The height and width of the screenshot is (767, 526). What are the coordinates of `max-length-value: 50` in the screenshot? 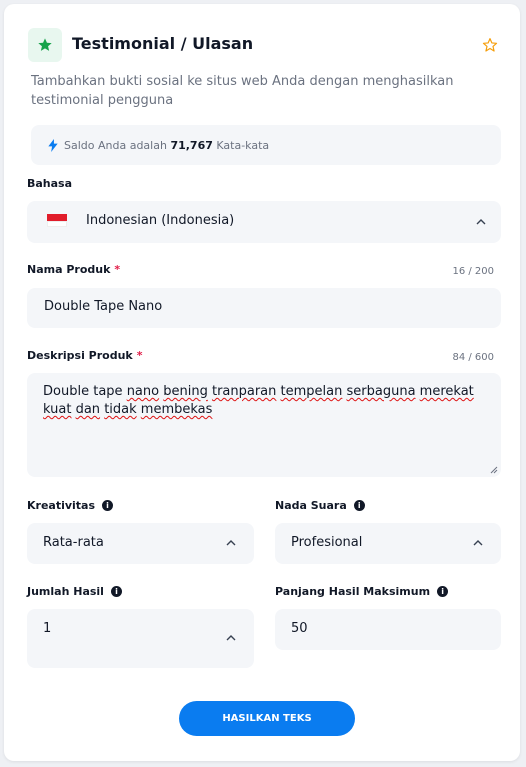 It's located at (299, 628).